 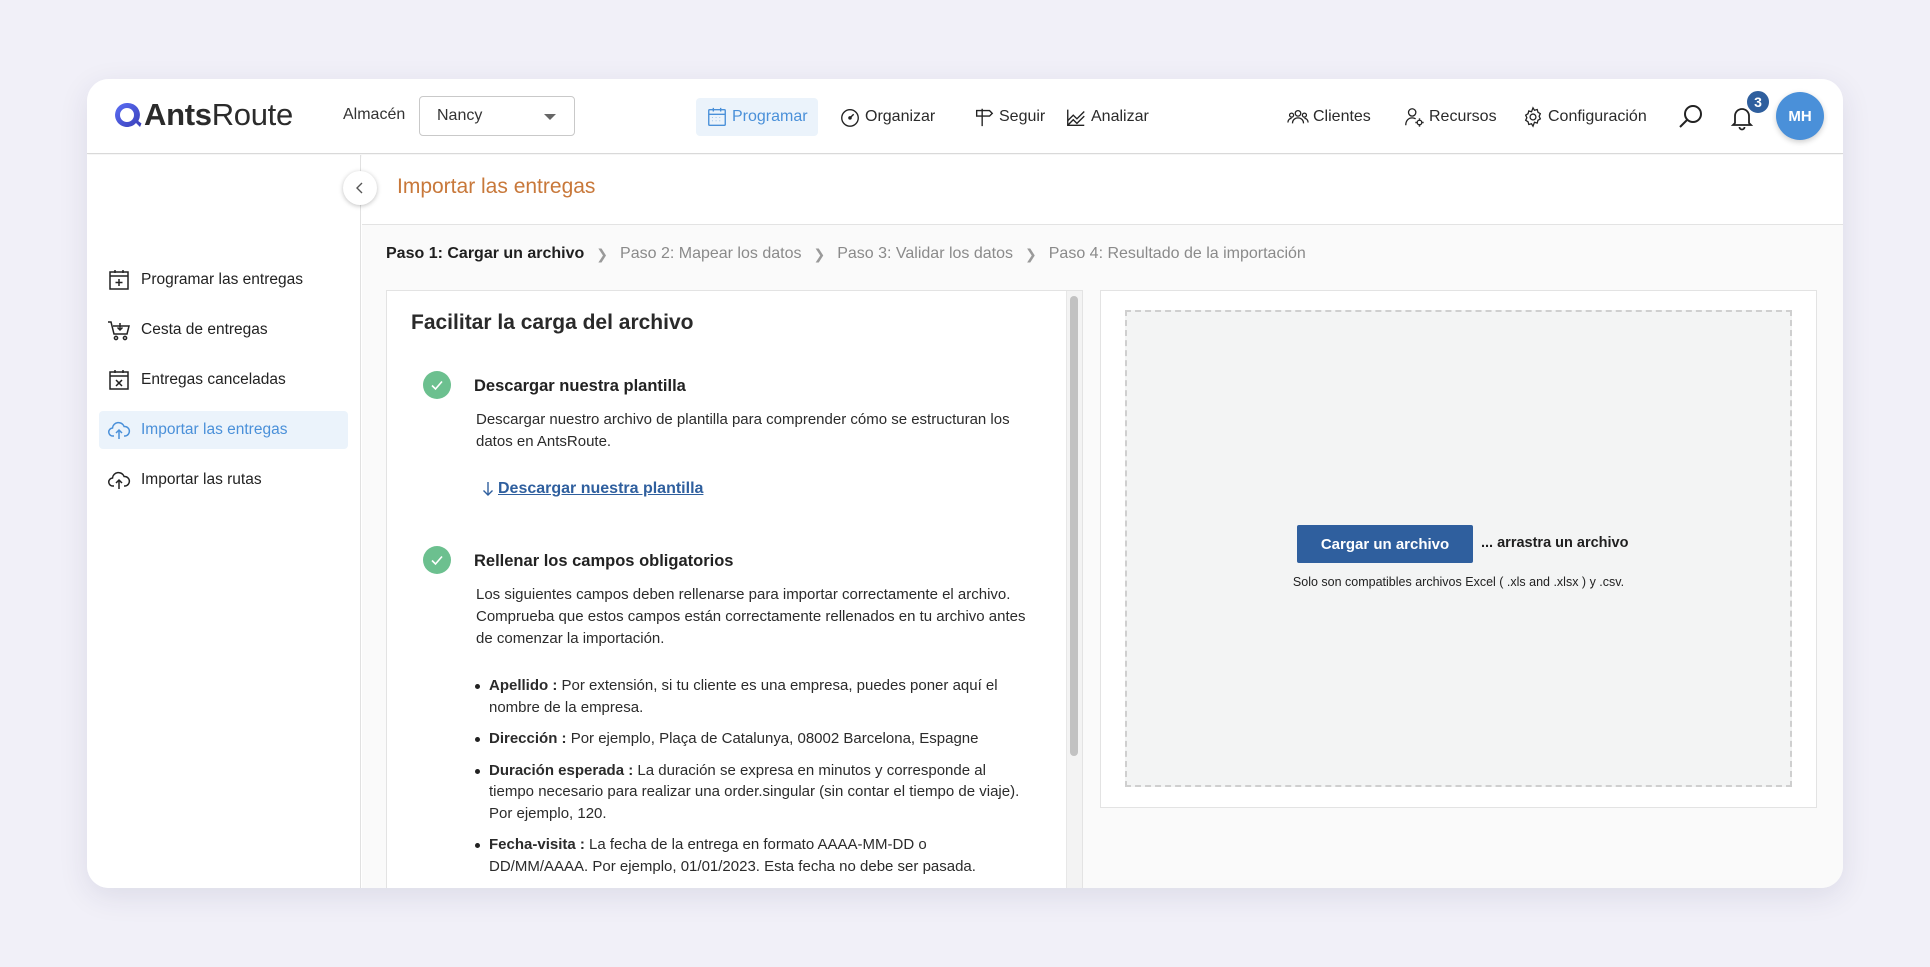 I want to click on nav-analizar: Analizar, so click(x=1107, y=117).